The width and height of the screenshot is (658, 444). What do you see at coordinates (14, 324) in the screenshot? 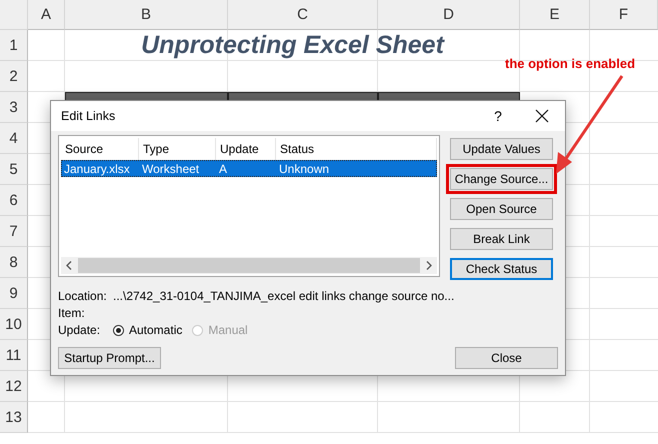
I see `row-header: 10` at bounding box center [14, 324].